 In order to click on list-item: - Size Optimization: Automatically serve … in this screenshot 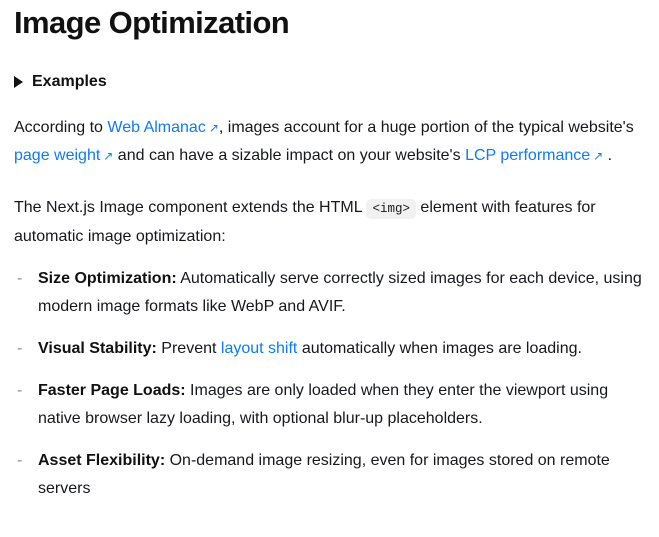, I will do `click(329, 293)`.